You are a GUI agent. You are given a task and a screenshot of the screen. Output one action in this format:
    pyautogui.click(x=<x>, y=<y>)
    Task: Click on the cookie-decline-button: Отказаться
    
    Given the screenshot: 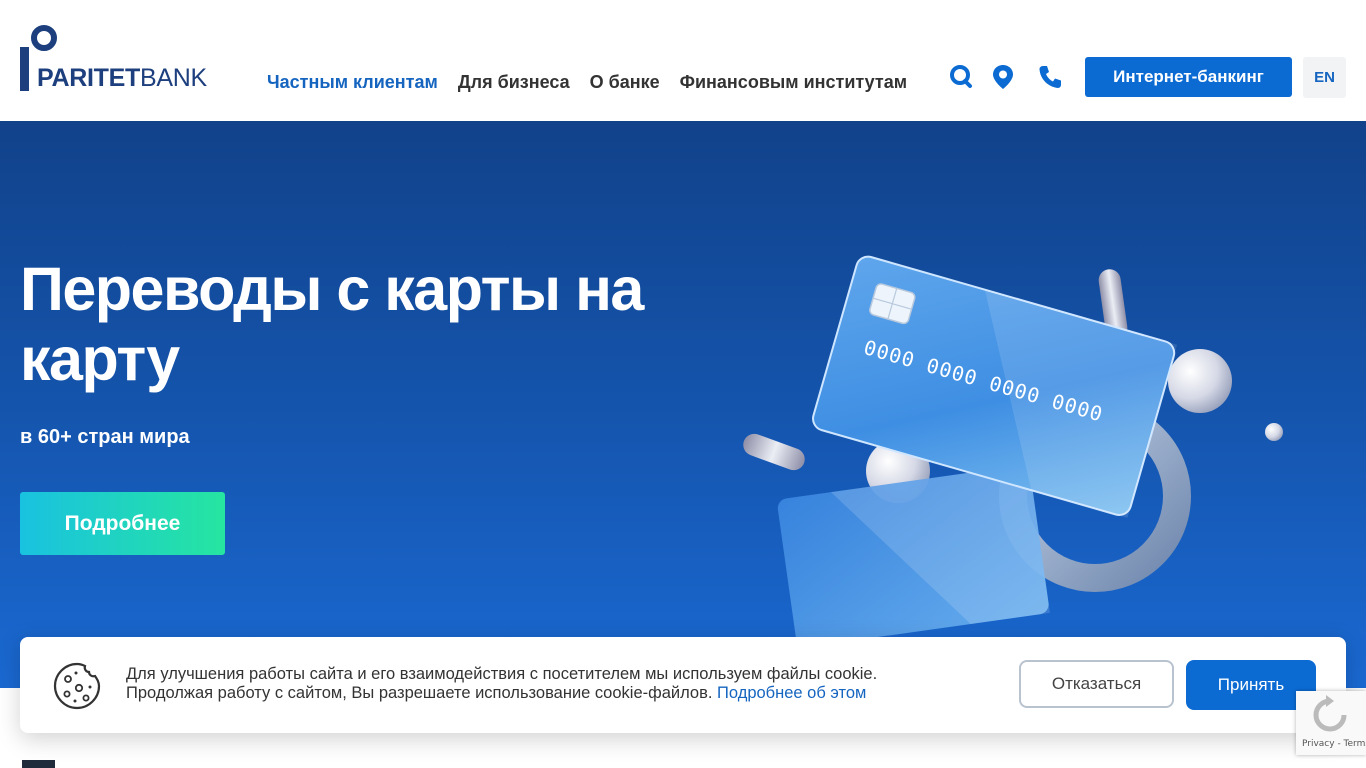 What is the action you would take?
    pyautogui.click(x=1096, y=684)
    